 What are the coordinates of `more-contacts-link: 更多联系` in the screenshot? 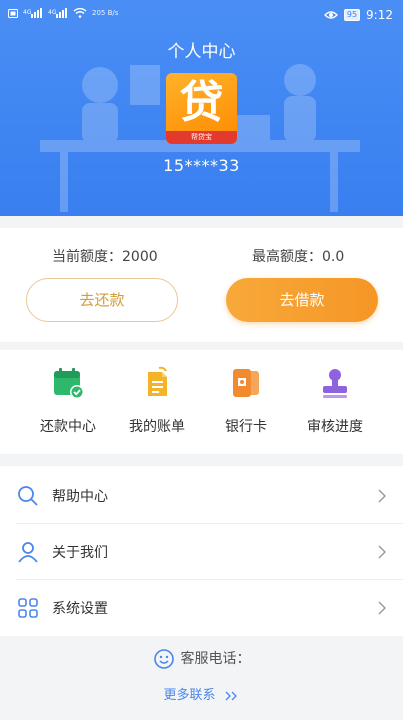 It's located at (201, 693).